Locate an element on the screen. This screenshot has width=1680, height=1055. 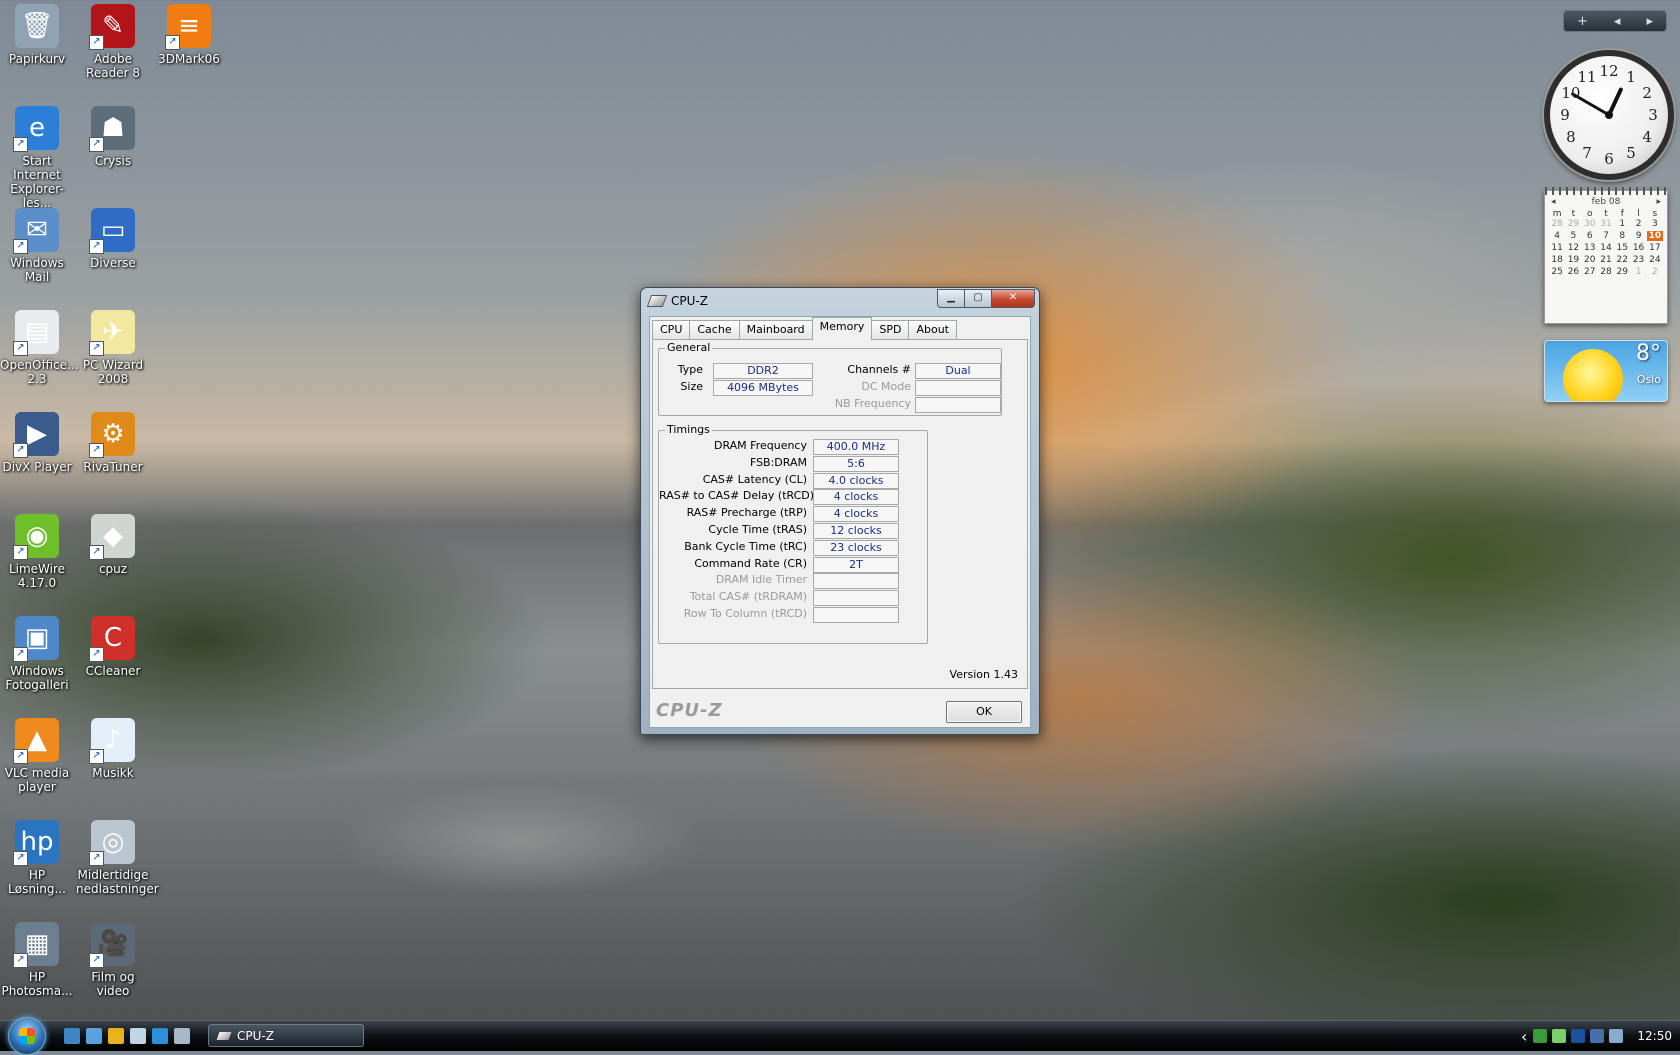
desktop-icon: ◆ ↗ cpuz is located at coordinates (113, 545).